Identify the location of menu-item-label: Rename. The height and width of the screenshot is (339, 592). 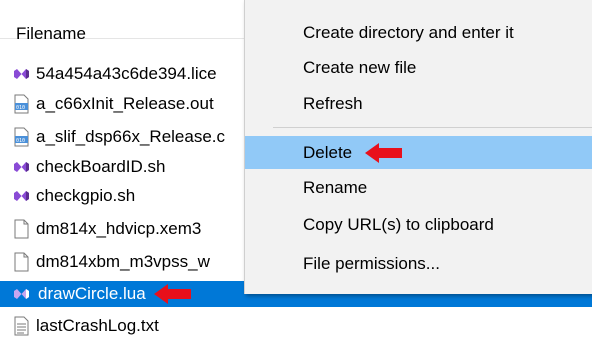
(335, 187).